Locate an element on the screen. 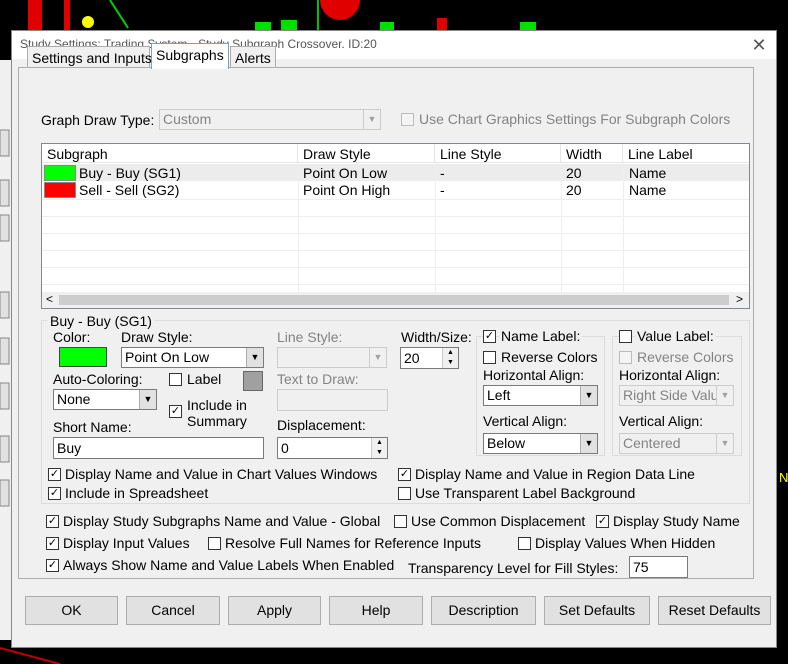  display-values-when-hidden-checkbox is located at coordinates (524, 543).